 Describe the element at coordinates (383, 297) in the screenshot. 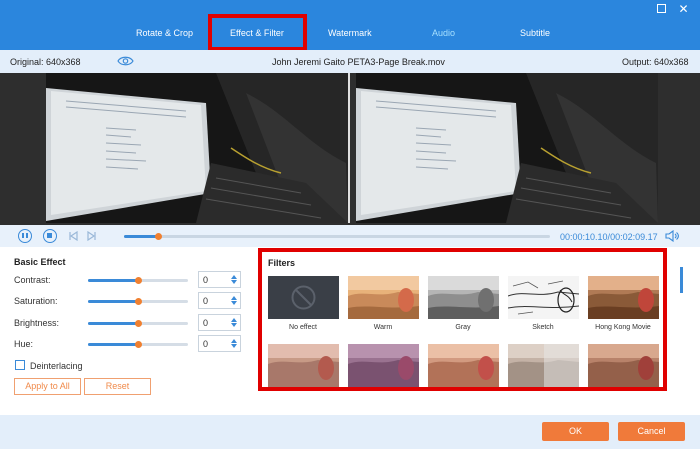

I see `filter-warm` at that location.